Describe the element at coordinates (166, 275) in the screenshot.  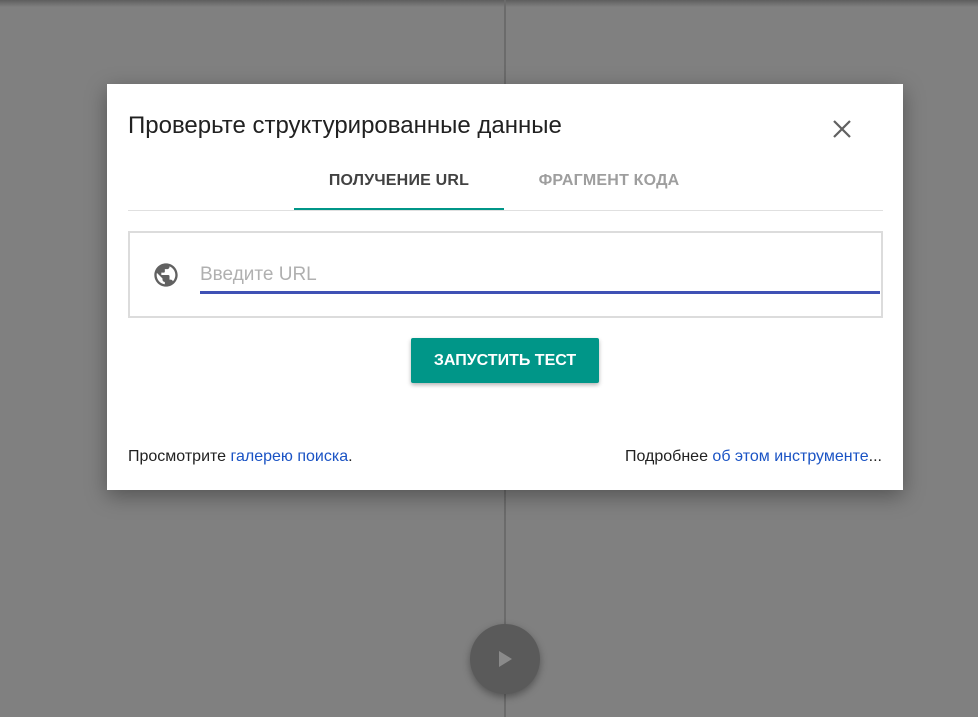
I see `globe-icon` at that location.